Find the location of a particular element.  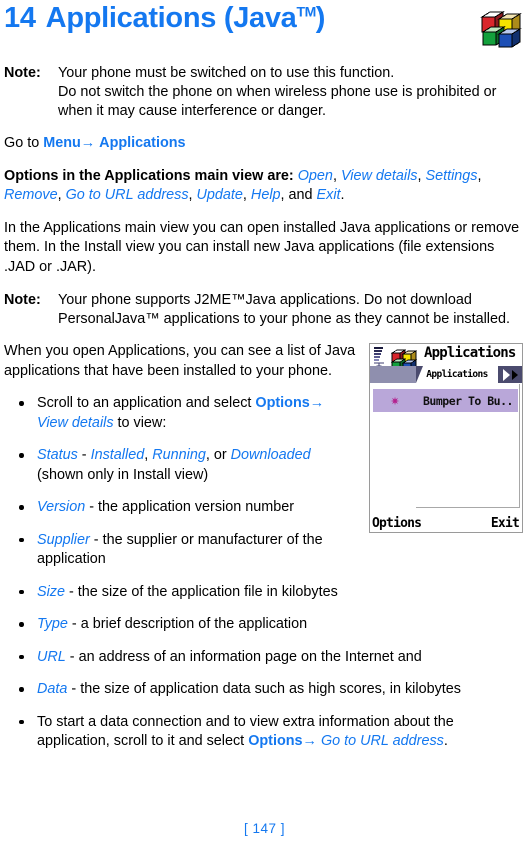

url-seg-0: URL is located at coordinates (51, 656).